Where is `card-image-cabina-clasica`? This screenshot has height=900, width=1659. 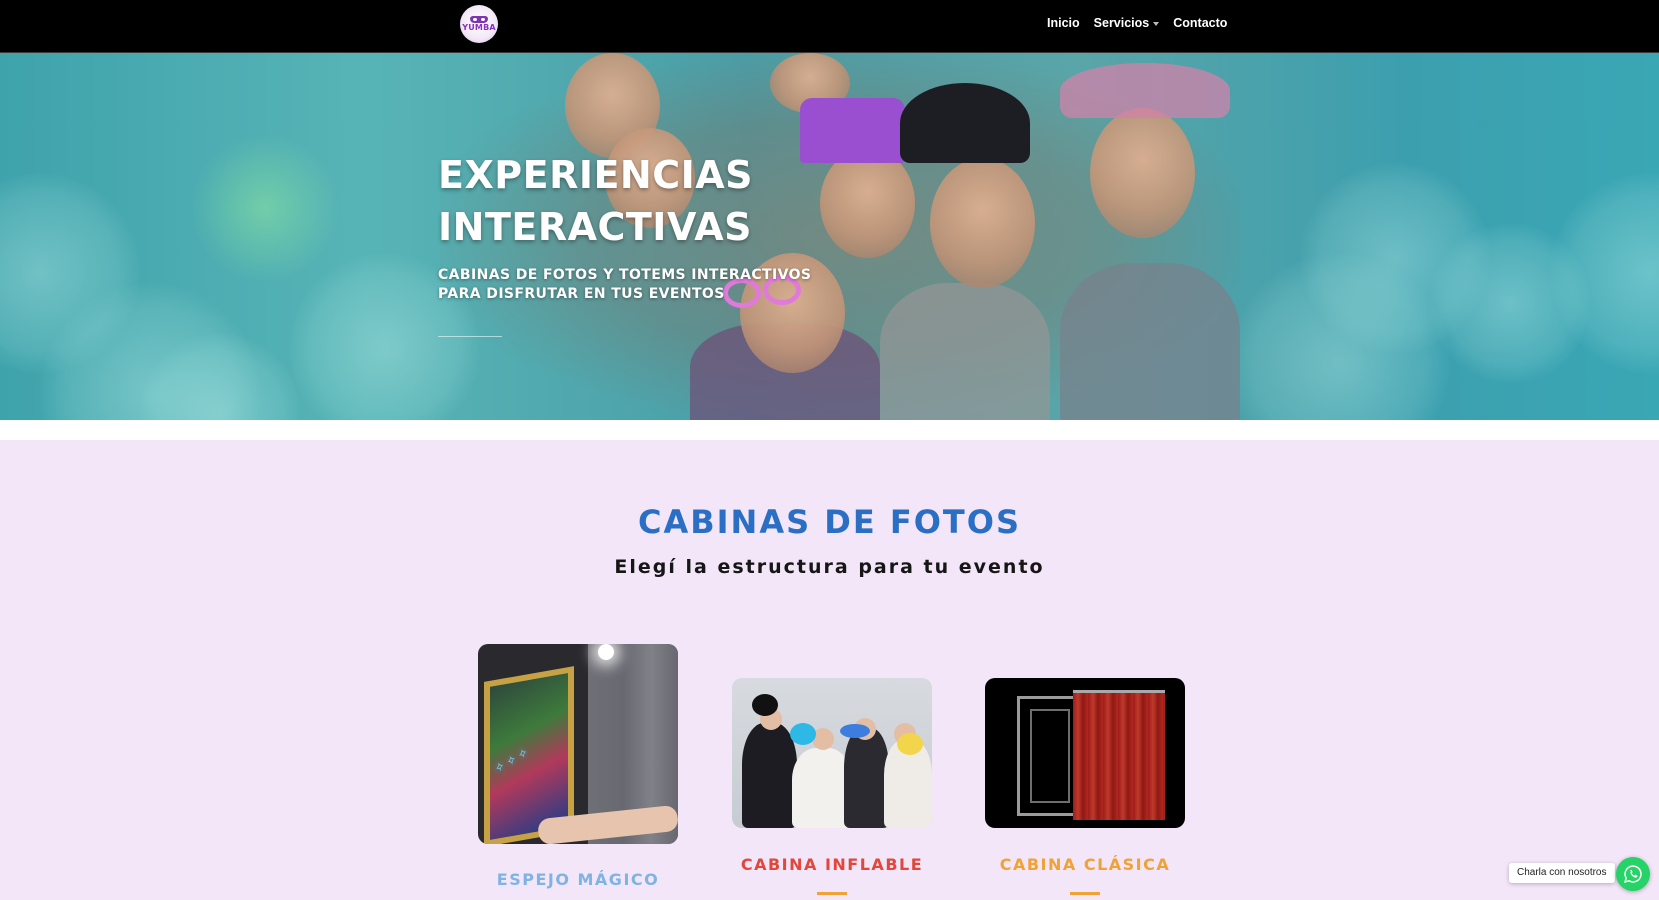
card-image-cabina-clasica is located at coordinates (1085, 753).